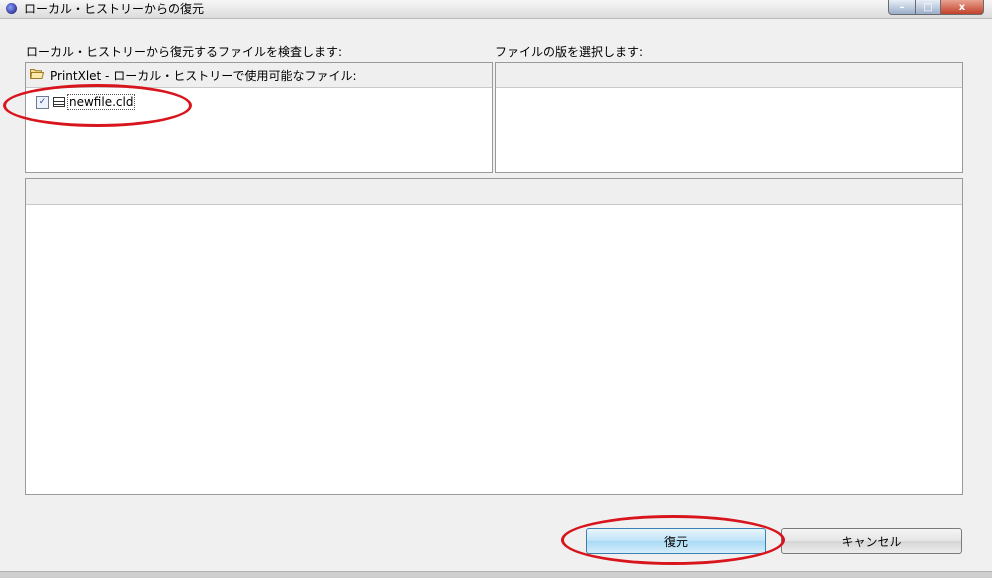  I want to click on eclipse-app-icon, so click(11, 8).